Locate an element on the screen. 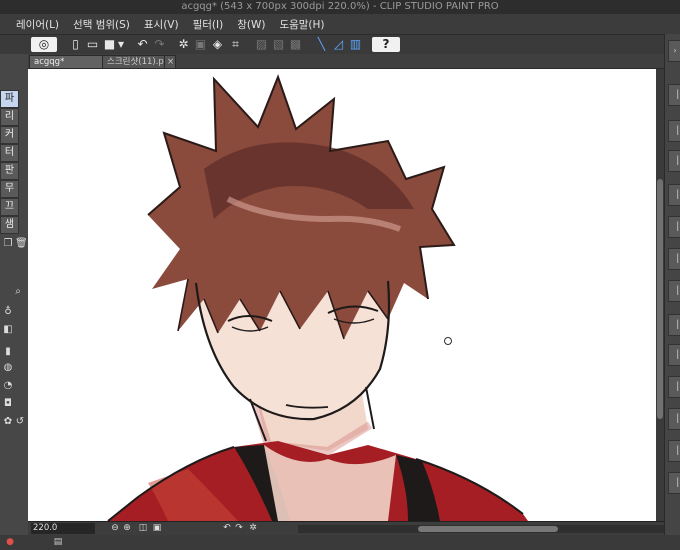  tab-screenshot-label: 스크린샷(11).pn is located at coordinates (138, 62).